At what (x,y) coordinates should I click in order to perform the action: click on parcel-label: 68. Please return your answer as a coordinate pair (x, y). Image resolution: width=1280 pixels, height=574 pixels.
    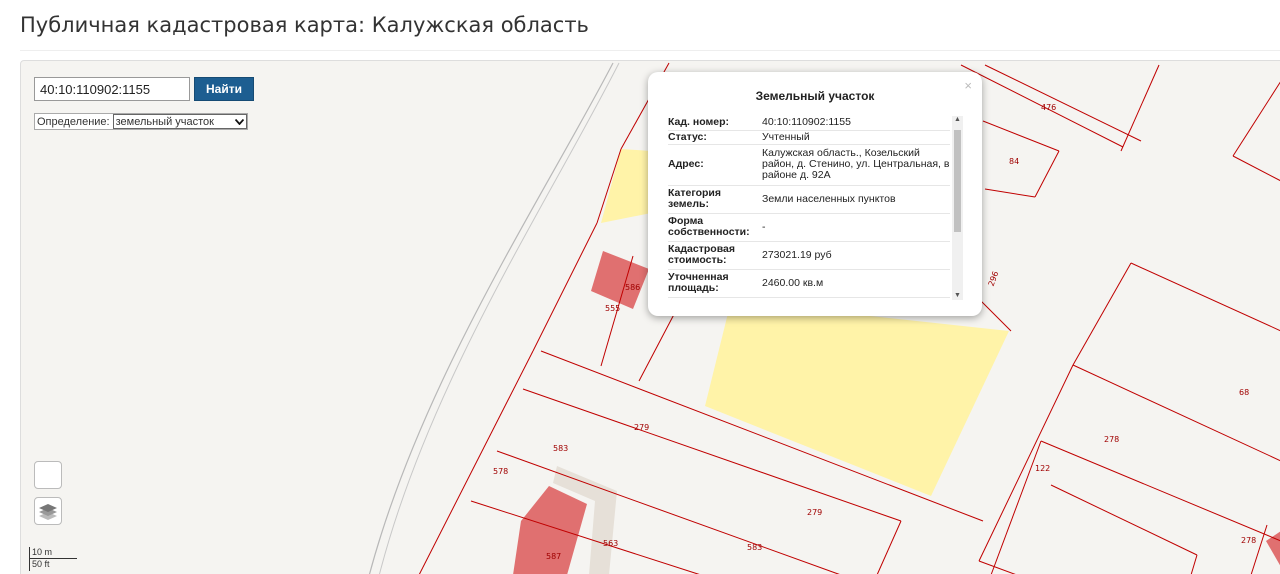
    Looking at the image, I should click on (1244, 392).